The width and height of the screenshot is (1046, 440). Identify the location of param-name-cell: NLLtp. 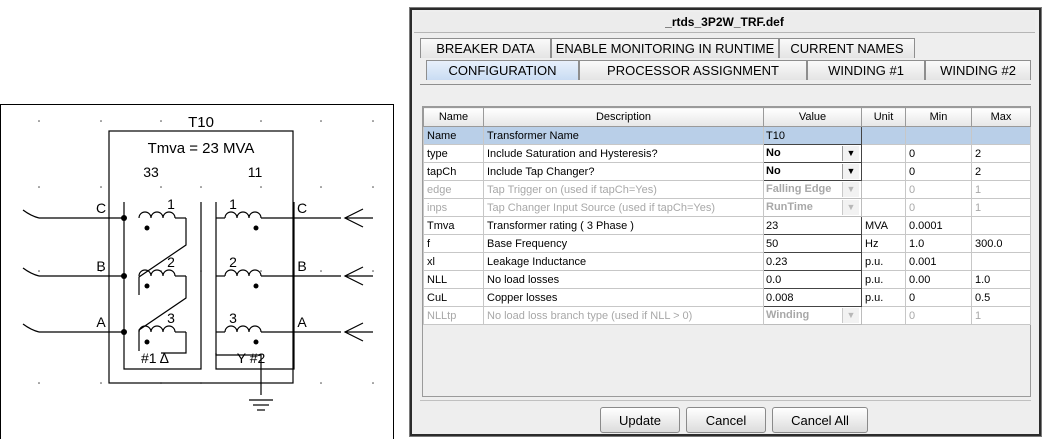
(453, 315).